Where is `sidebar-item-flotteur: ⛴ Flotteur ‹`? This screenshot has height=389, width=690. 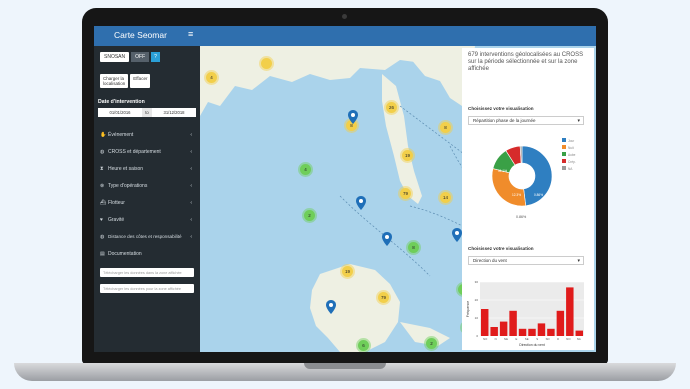 sidebar-item-flotteur: ⛴ Flotteur ‹ is located at coordinates (147, 202).